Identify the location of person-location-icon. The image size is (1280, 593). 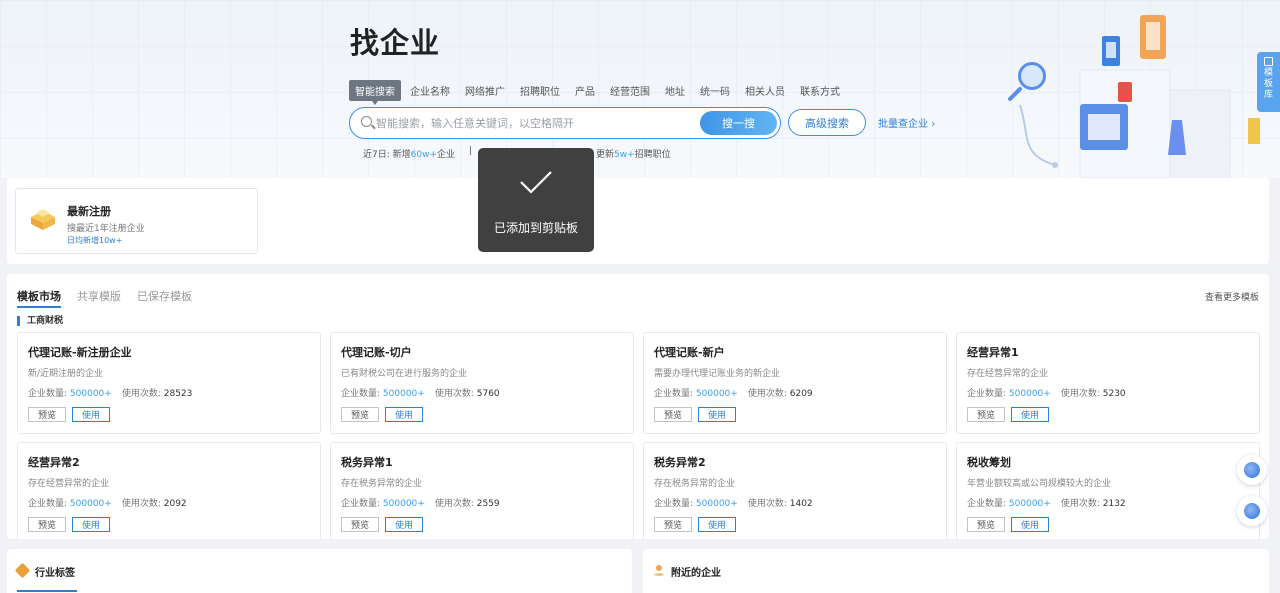
(659, 570).